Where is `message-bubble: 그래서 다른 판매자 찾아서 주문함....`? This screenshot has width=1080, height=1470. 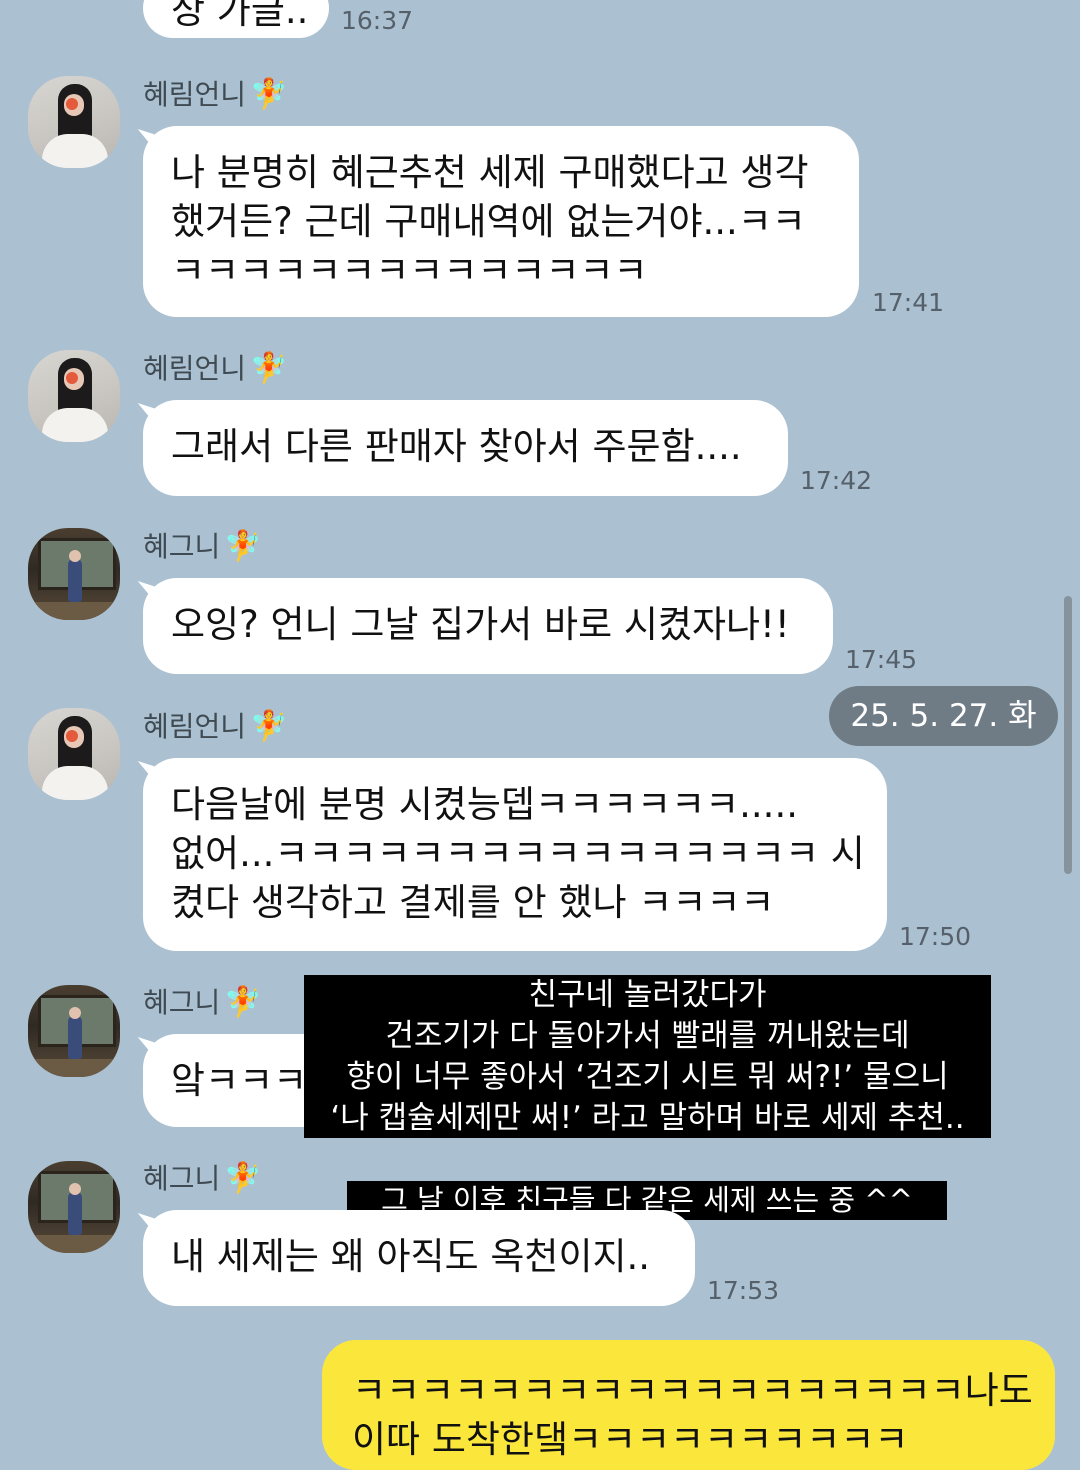 message-bubble: 그래서 다른 판매자 찾아서 주문함.... is located at coordinates (465, 448).